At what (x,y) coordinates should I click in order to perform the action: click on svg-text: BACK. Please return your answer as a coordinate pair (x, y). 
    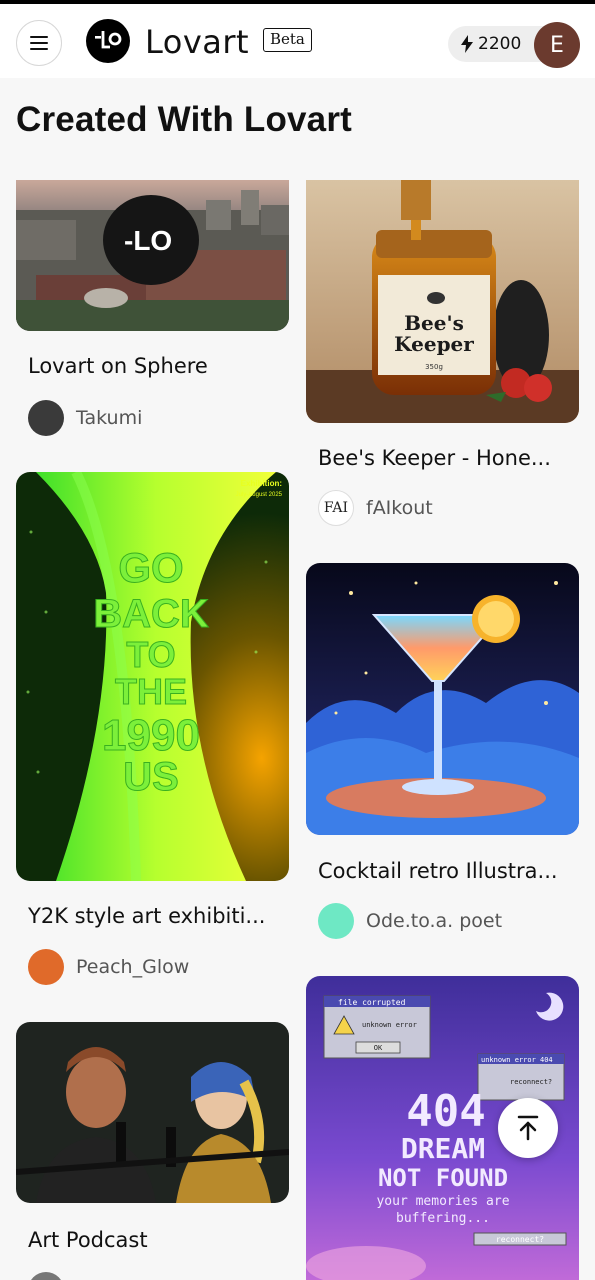
    Looking at the image, I should click on (151, 614).